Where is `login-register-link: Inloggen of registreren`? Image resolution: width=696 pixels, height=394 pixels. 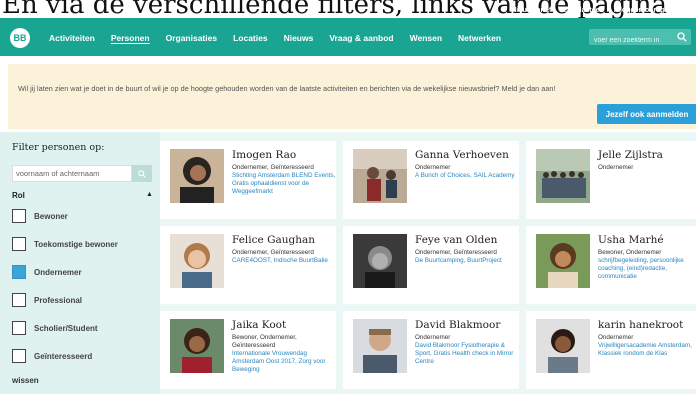
login-register-link: Inloggen of registreren is located at coordinates (652, 10).